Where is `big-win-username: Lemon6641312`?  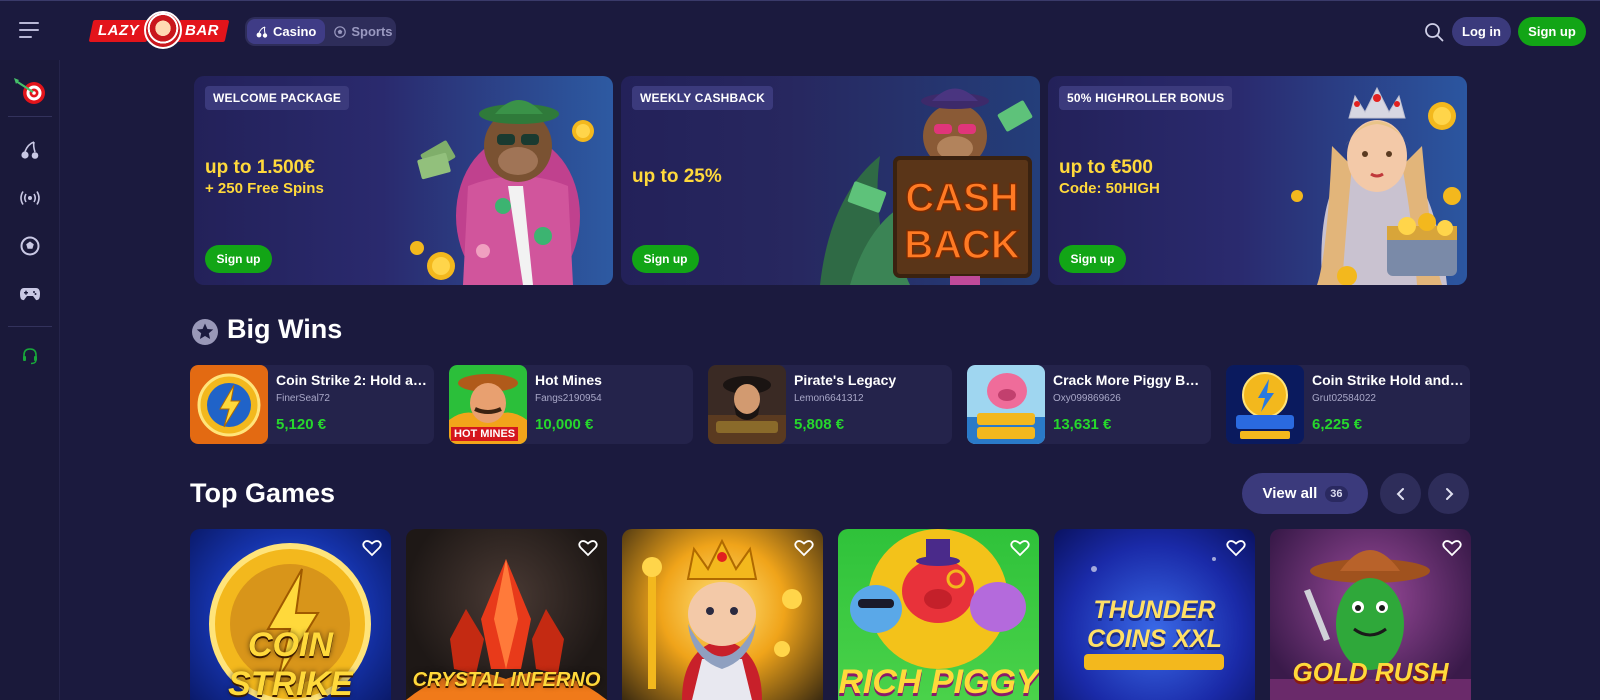
big-win-username: Lemon6641312 is located at coordinates (829, 398).